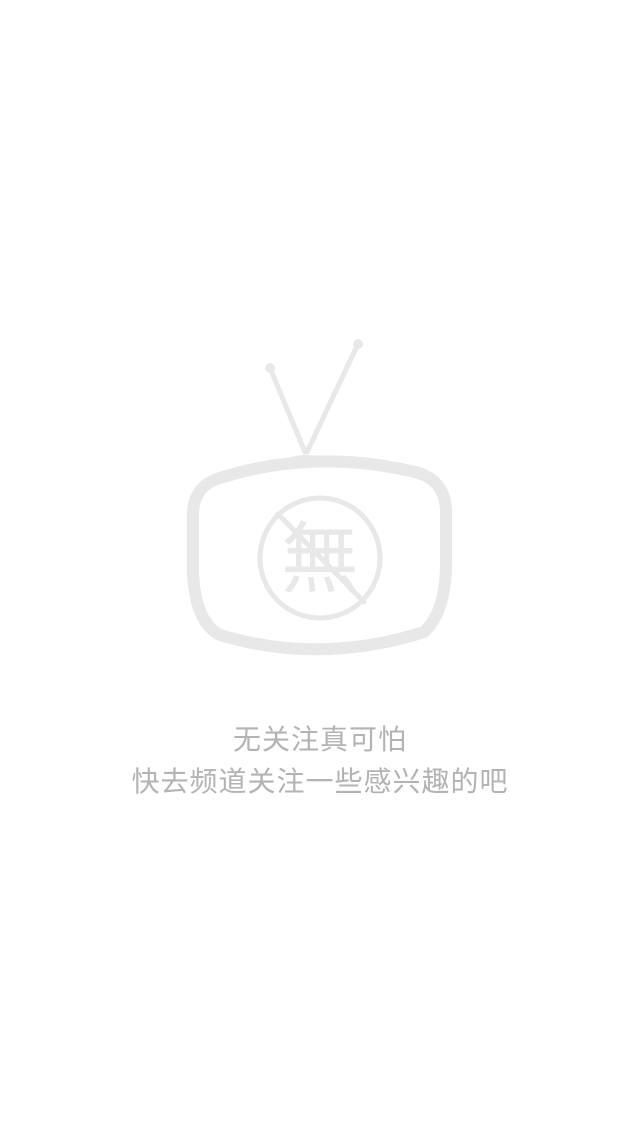 Image resolution: width=640 pixels, height=1136 pixels. Describe the element at coordinates (320, 560) in the screenshot. I see `tv-glyph: 無` at that location.